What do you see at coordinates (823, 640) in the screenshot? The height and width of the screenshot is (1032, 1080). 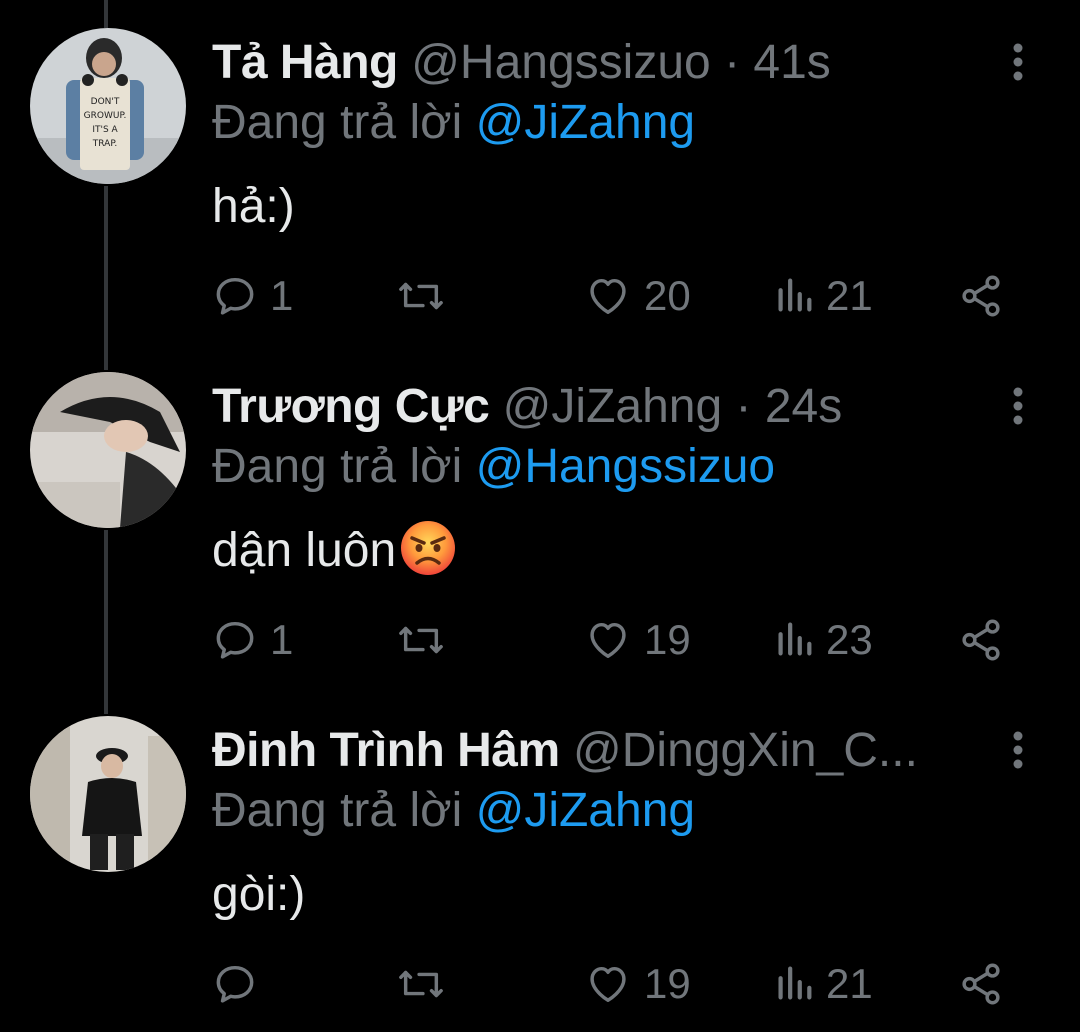 I see `views-button: 23` at bounding box center [823, 640].